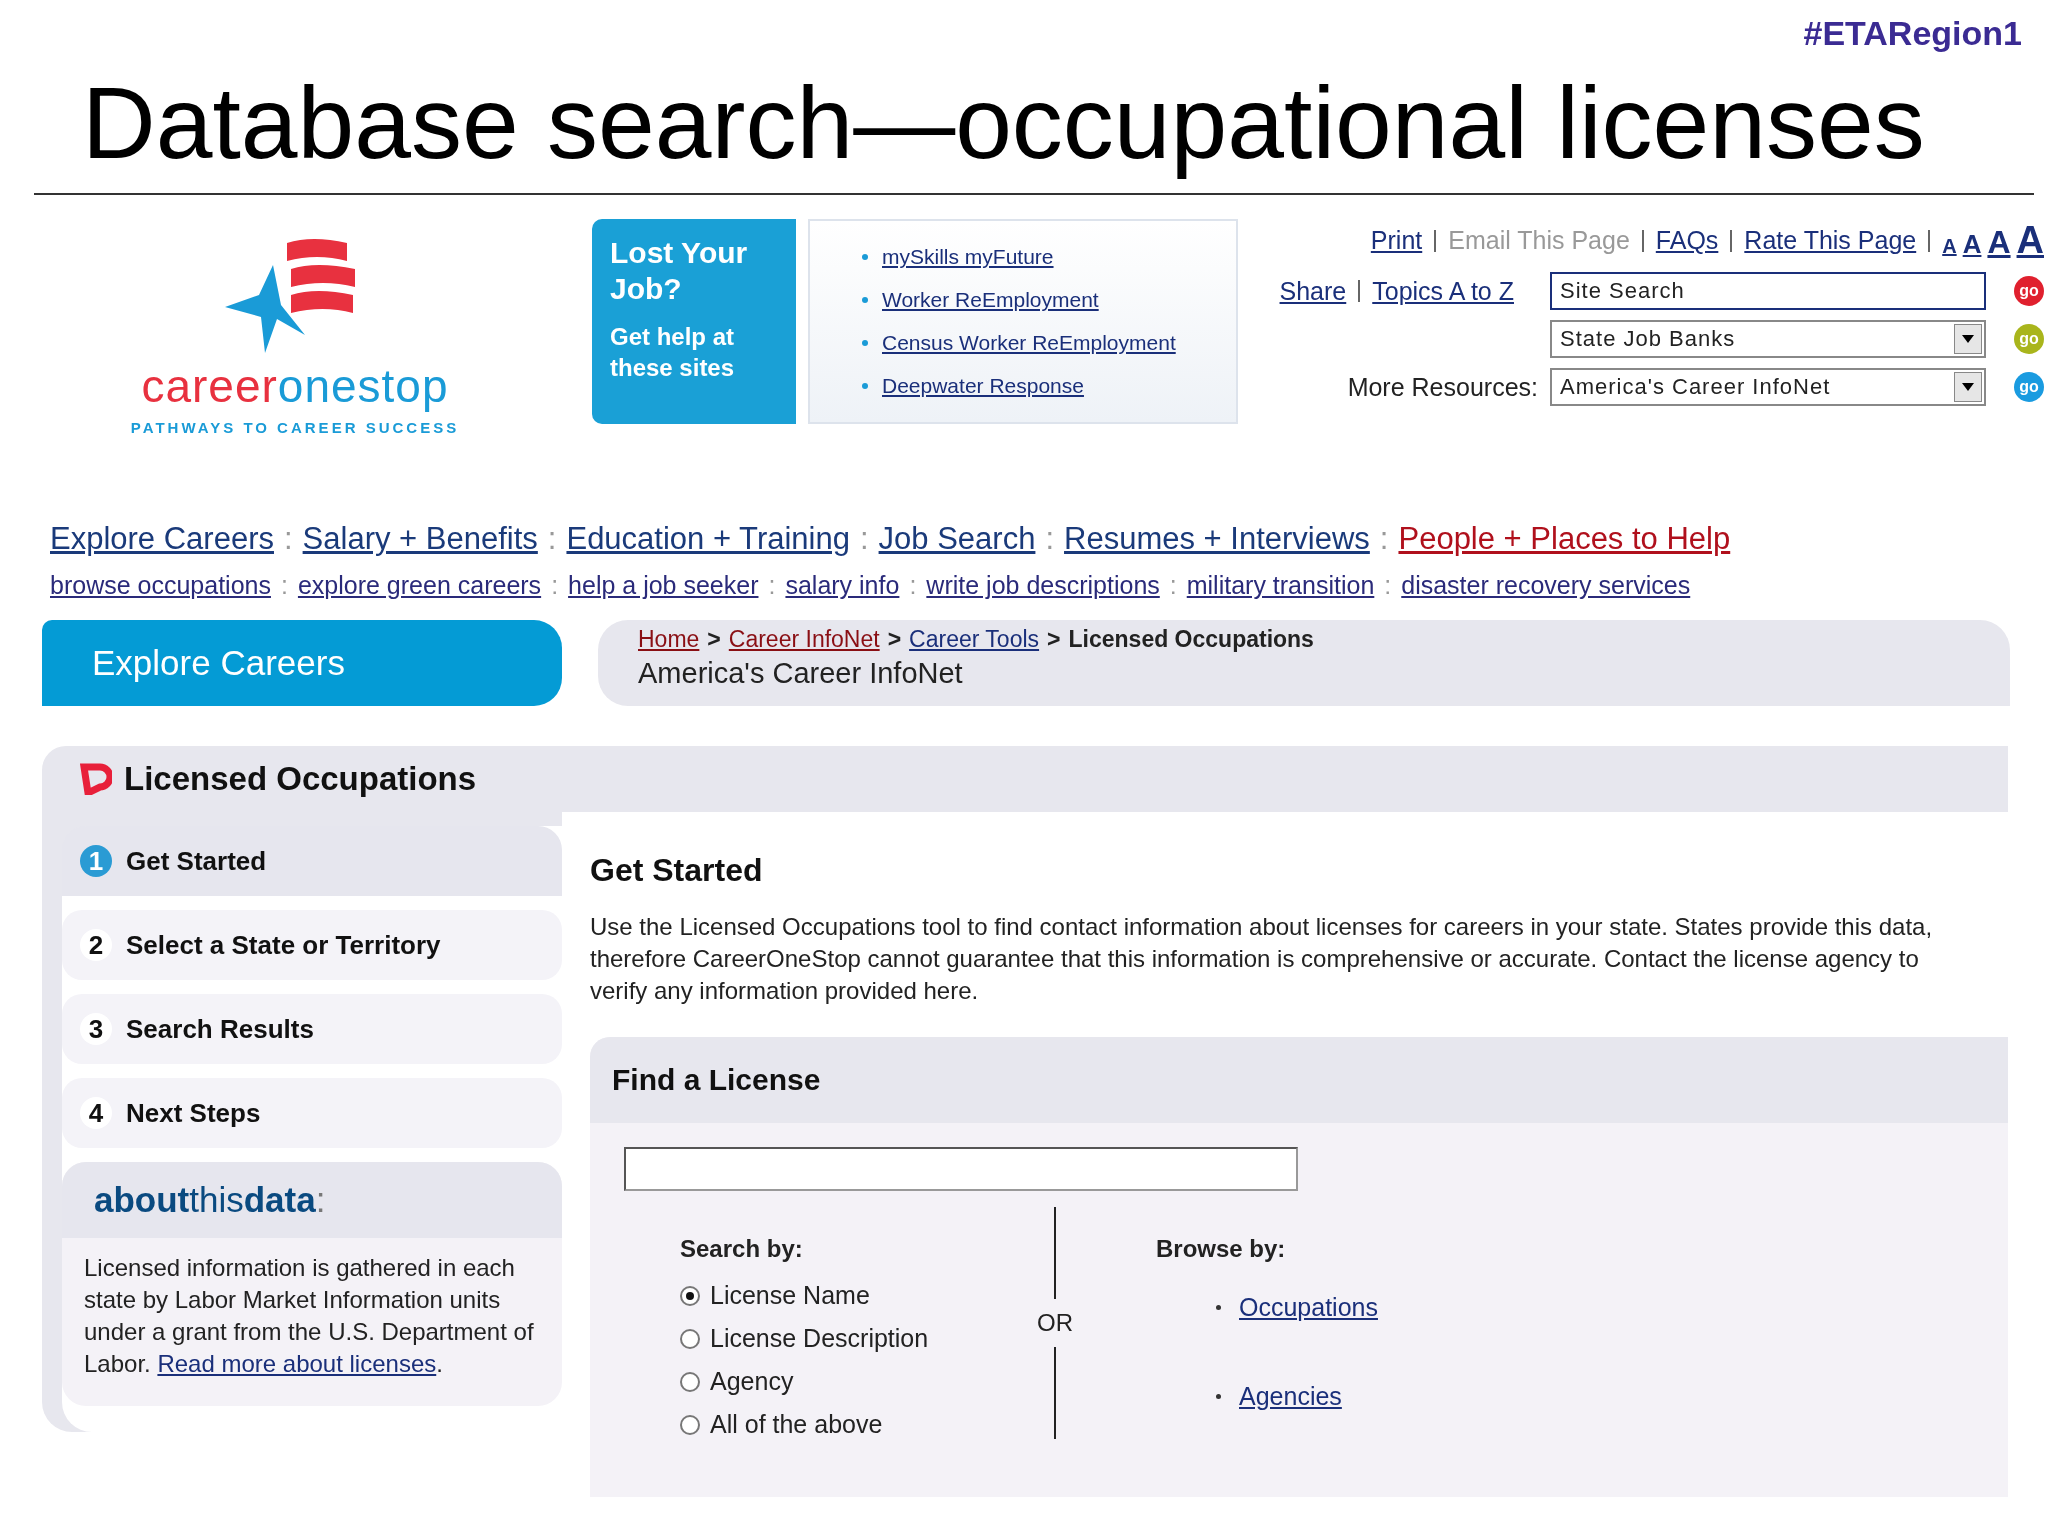 The height and width of the screenshot is (1536, 2048). What do you see at coordinates (1442, 387) in the screenshot?
I see `more-resources-label: More Resources:` at bounding box center [1442, 387].